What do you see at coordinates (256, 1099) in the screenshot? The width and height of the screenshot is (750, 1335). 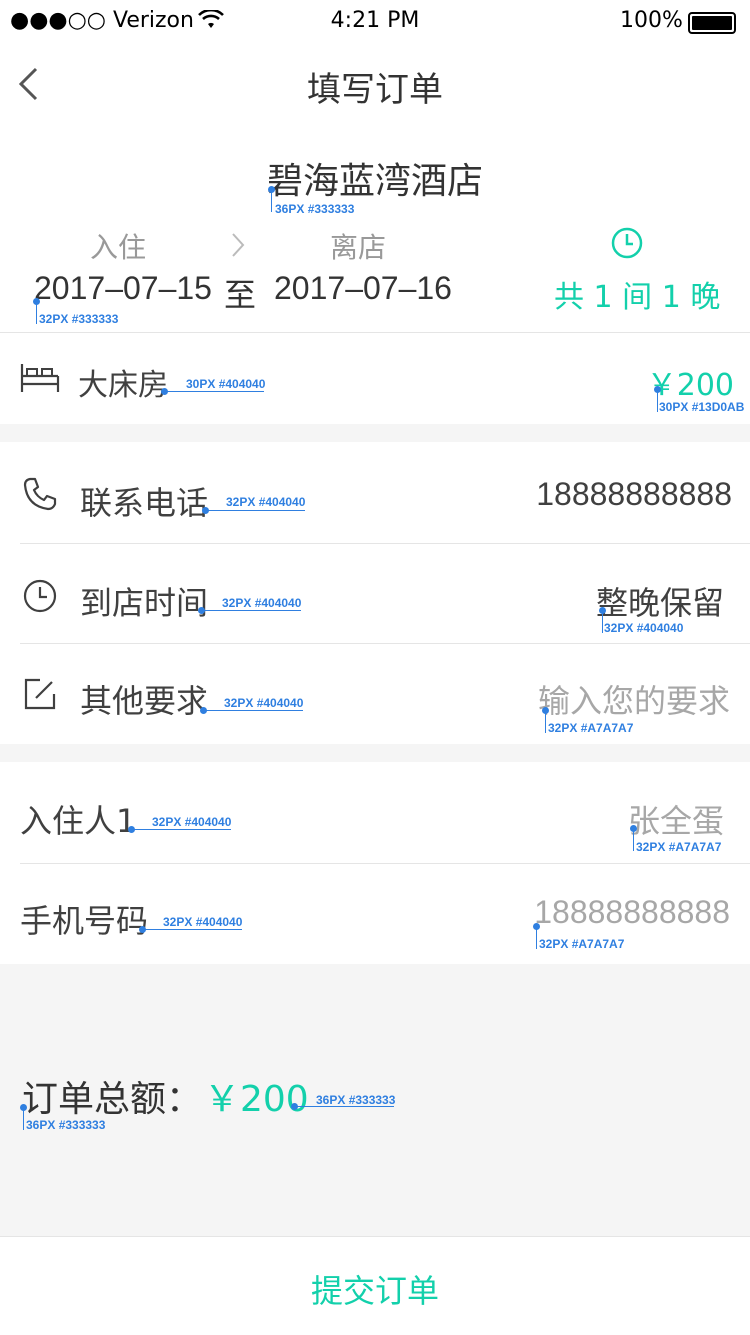 I see `total-amount: ￥200` at bounding box center [256, 1099].